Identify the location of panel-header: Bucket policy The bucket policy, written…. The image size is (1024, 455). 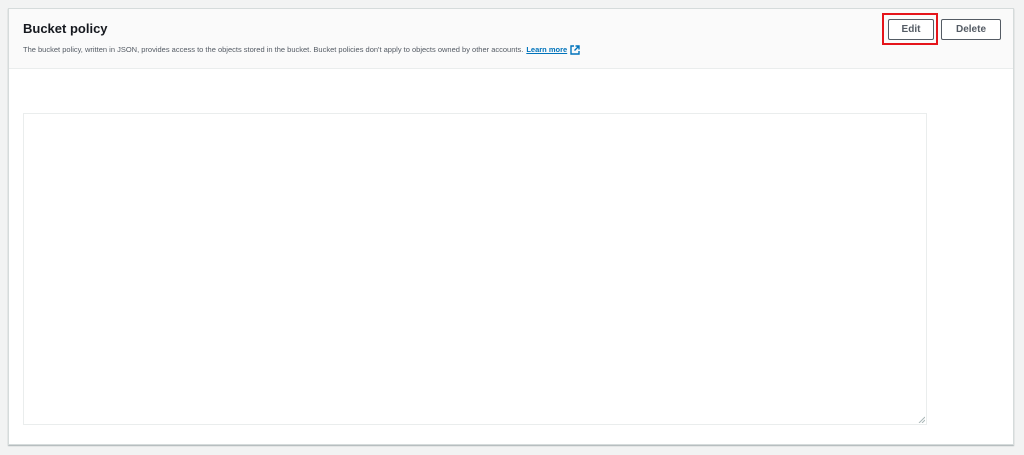
(511, 39).